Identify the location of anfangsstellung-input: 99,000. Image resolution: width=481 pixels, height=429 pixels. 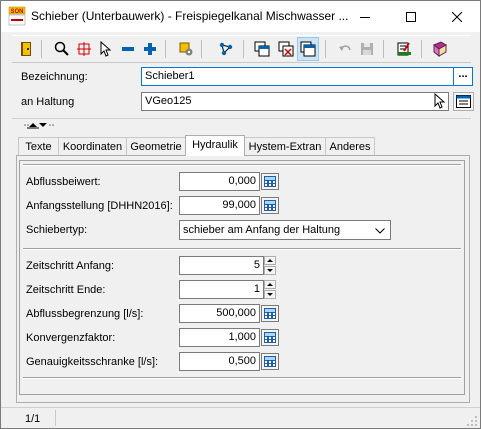
(219, 205).